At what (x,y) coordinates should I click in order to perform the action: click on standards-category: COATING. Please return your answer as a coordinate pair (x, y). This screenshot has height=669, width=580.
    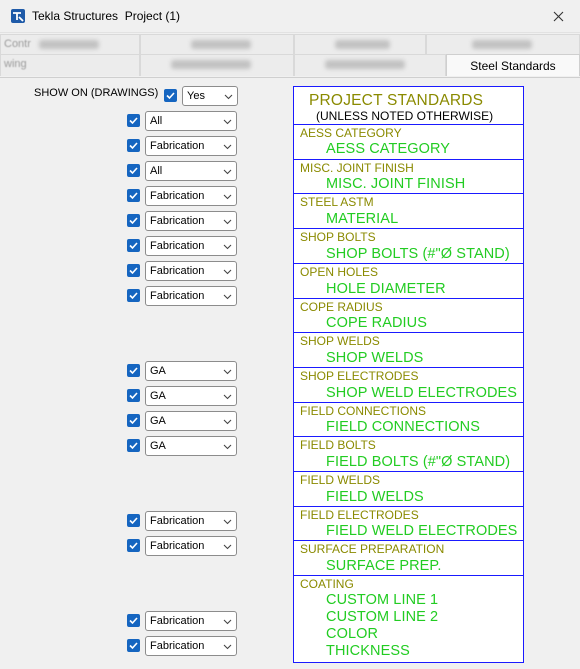
    Looking at the image, I should click on (327, 584).